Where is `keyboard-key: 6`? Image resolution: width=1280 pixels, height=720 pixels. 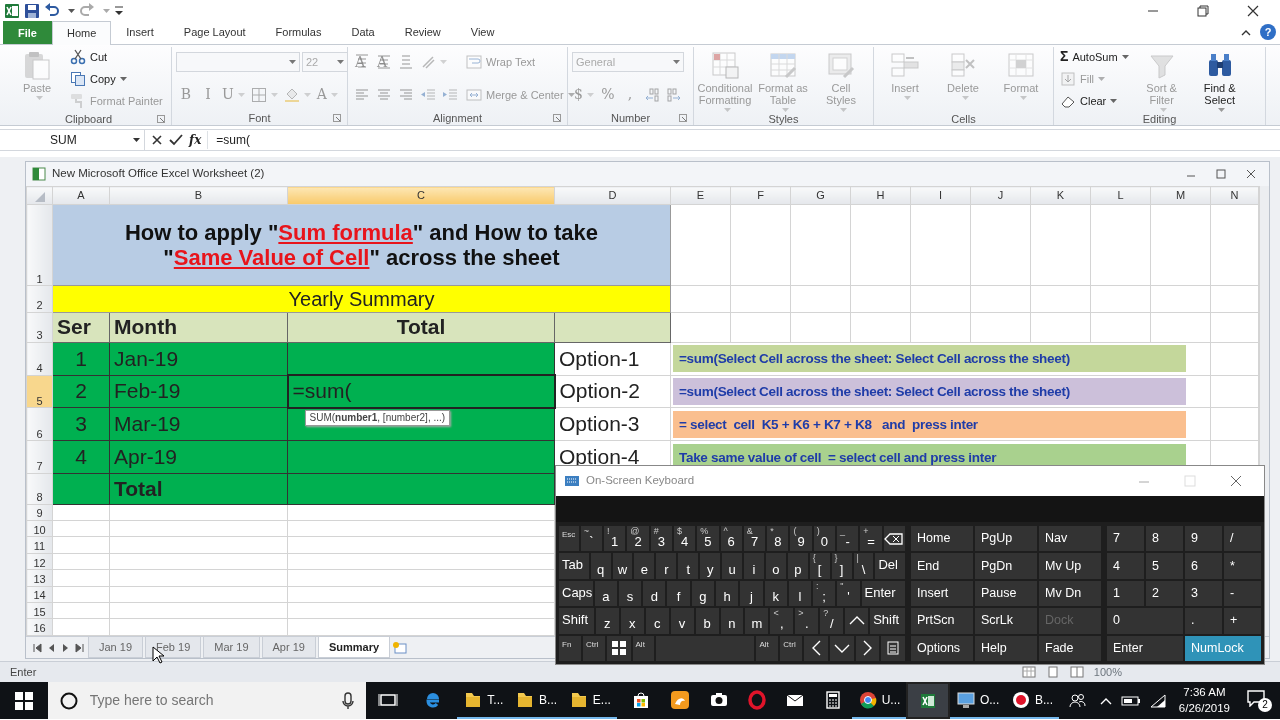 keyboard-key: 6 is located at coordinates (1203, 566).